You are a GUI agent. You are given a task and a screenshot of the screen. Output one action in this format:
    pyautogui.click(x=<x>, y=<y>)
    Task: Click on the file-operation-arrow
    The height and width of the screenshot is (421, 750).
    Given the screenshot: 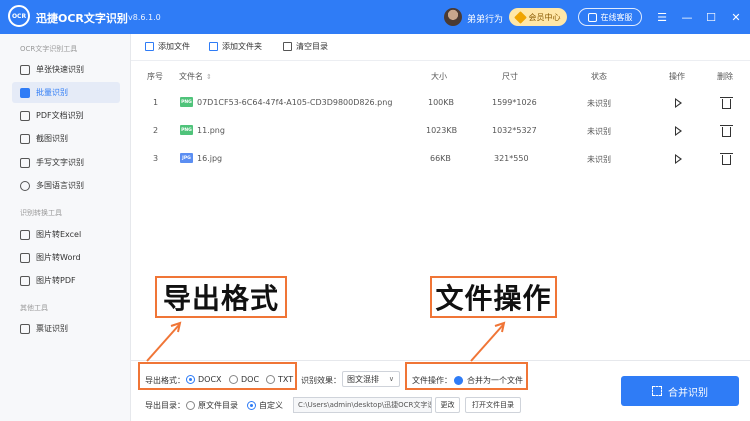 What is the action you would take?
    pyautogui.click(x=487, y=343)
    